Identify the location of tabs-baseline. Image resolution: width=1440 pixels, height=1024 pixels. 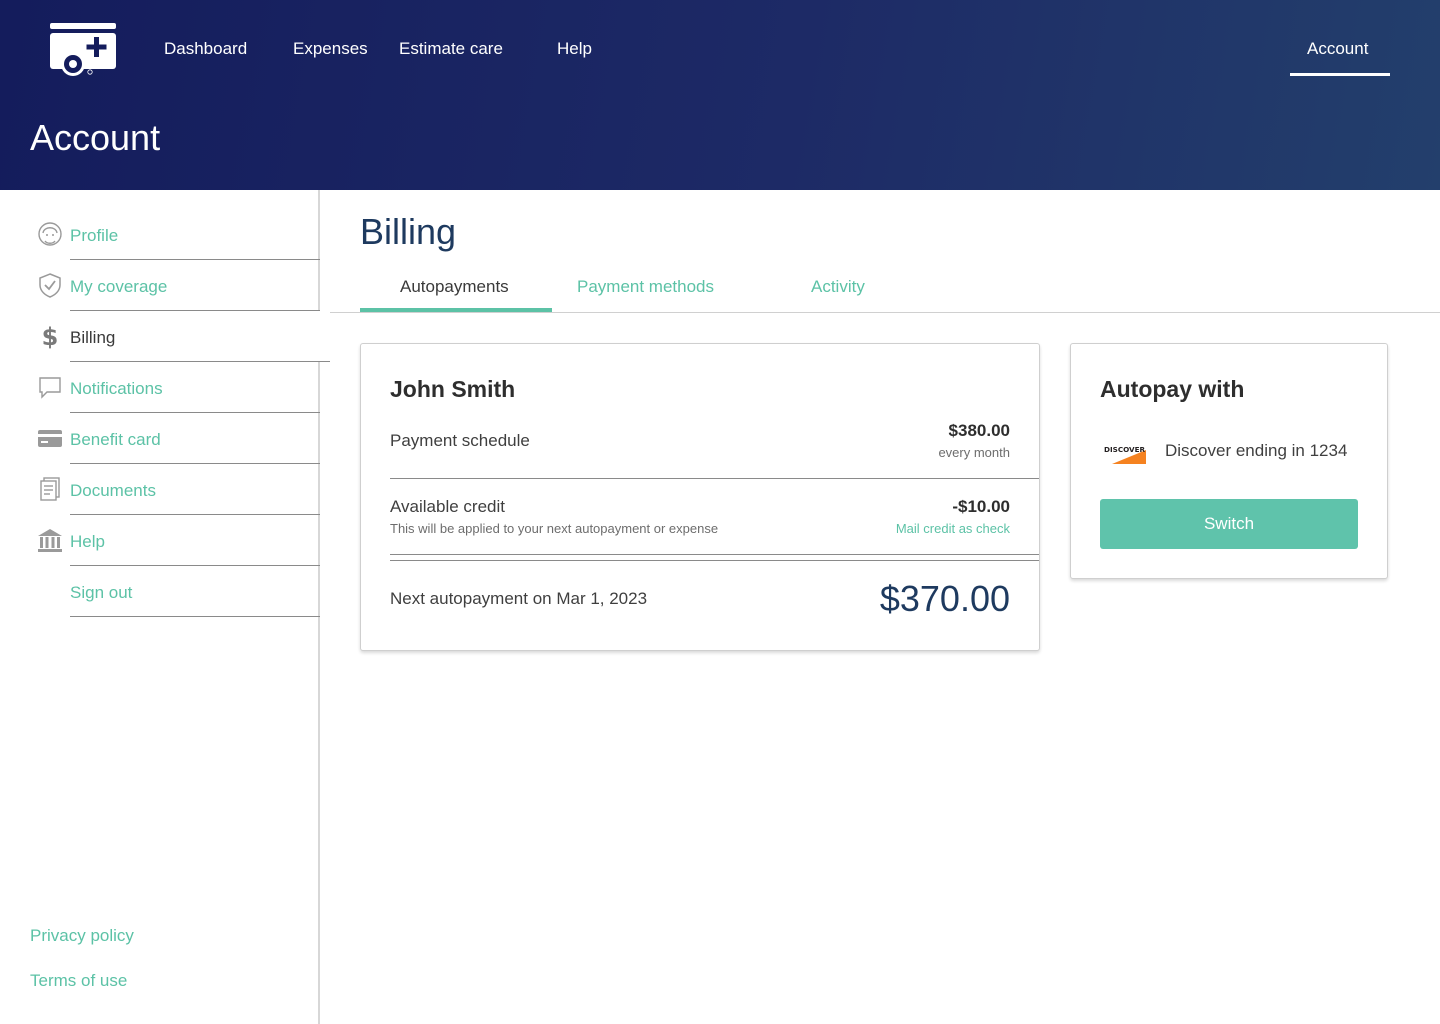
(885, 312).